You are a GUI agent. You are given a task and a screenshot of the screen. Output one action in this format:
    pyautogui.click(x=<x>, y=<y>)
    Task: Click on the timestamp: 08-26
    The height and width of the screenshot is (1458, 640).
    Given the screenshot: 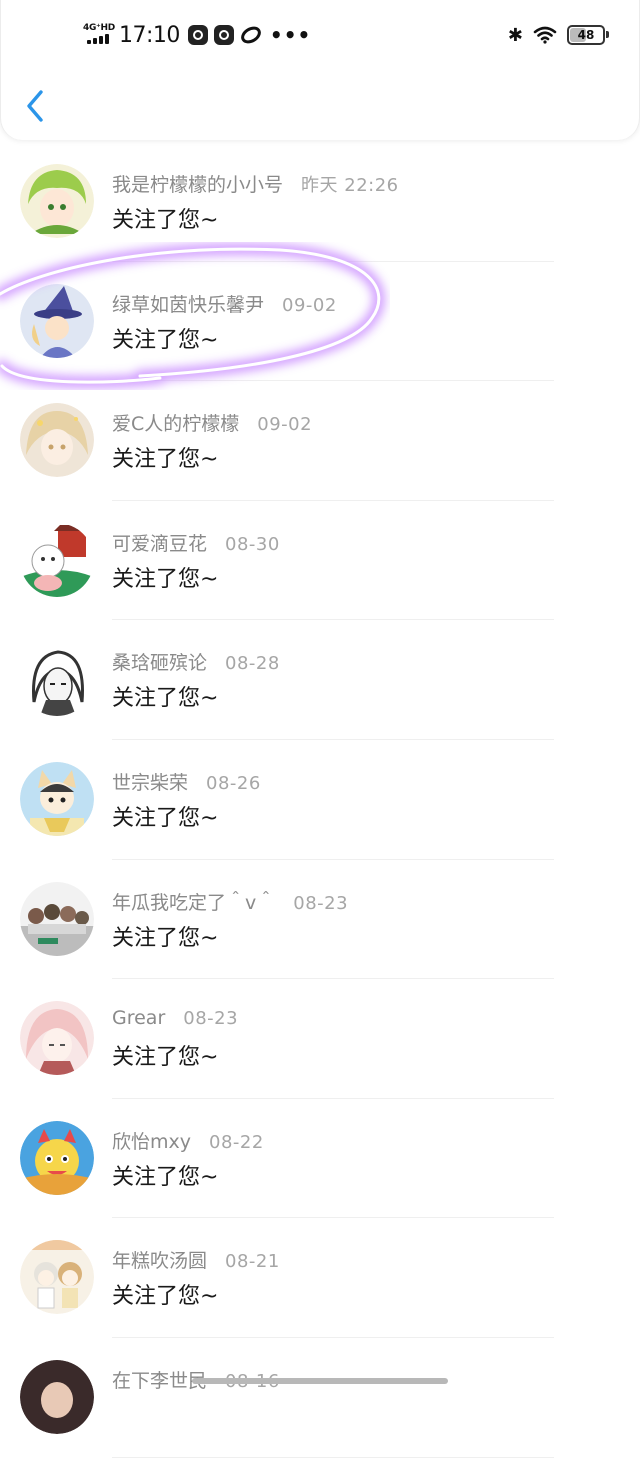 What is the action you would take?
    pyautogui.click(x=233, y=783)
    